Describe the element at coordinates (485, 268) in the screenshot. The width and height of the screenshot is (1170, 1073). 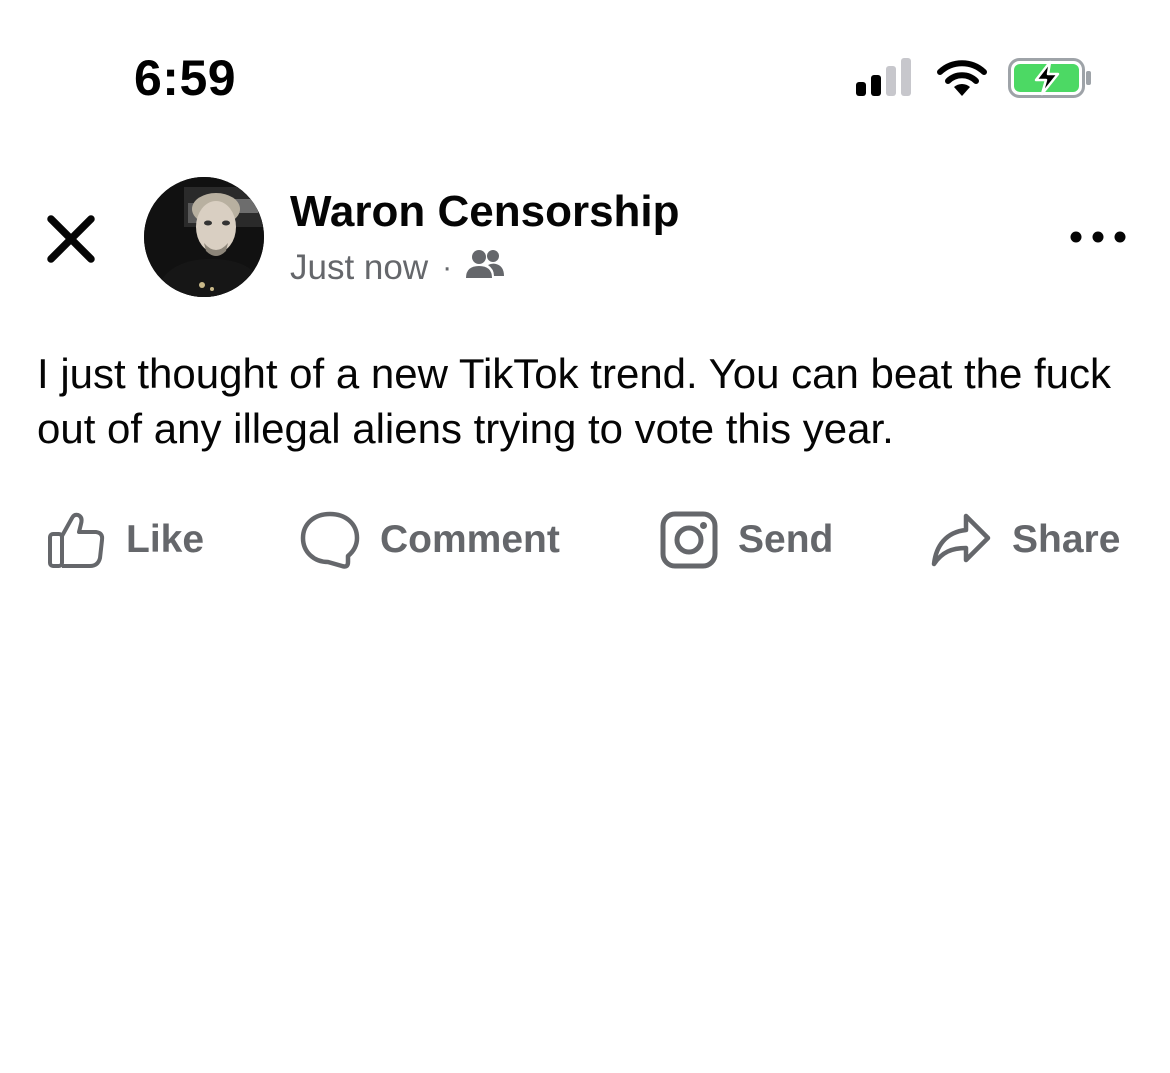
I see `friends-icon` at that location.